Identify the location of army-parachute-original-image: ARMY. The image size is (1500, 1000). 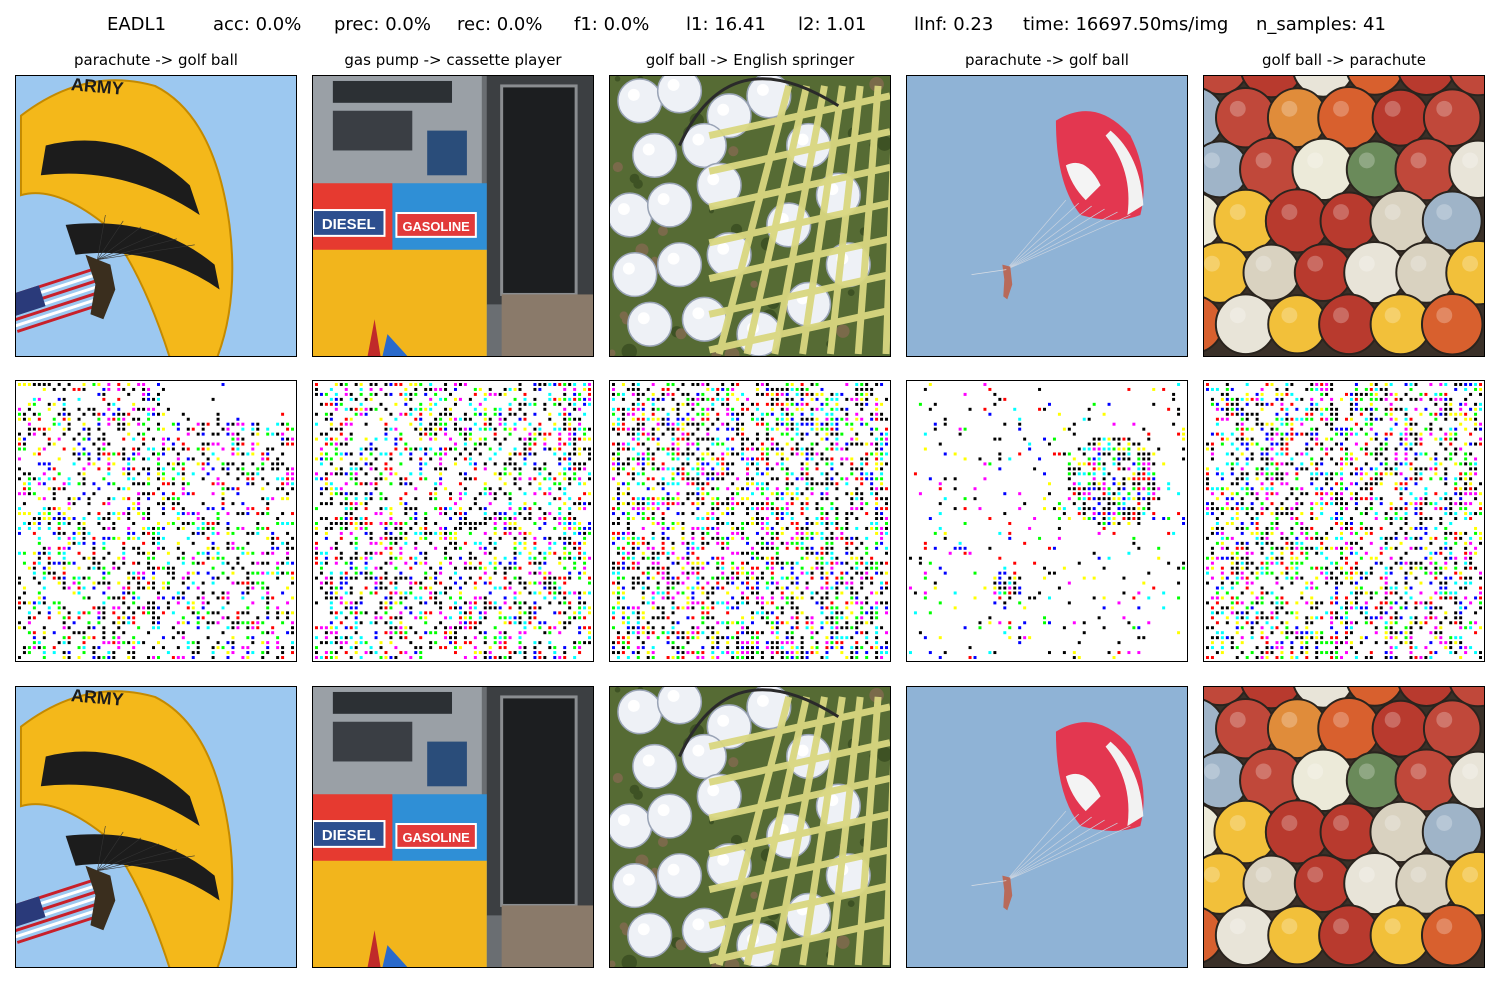
(156, 216).